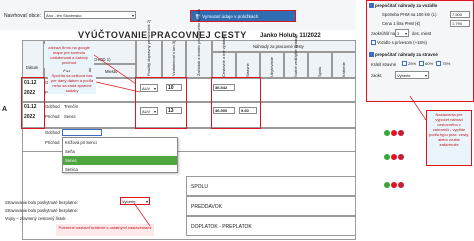 This screenshot has width=474, height=241. What do you see at coordinates (52, 142) in the screenshot?
I see `row3-arr-label: Príchod` at bounding box center [52, 142].